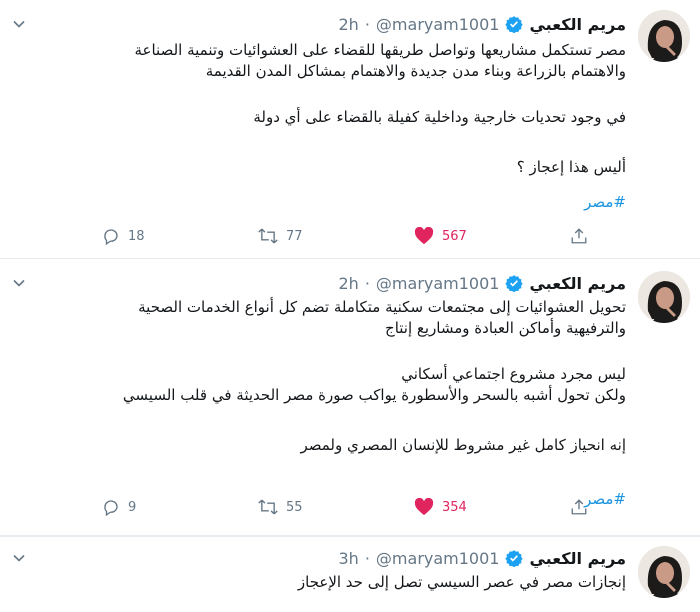  I want to click on retweet-count: 55, so click(294, 507).